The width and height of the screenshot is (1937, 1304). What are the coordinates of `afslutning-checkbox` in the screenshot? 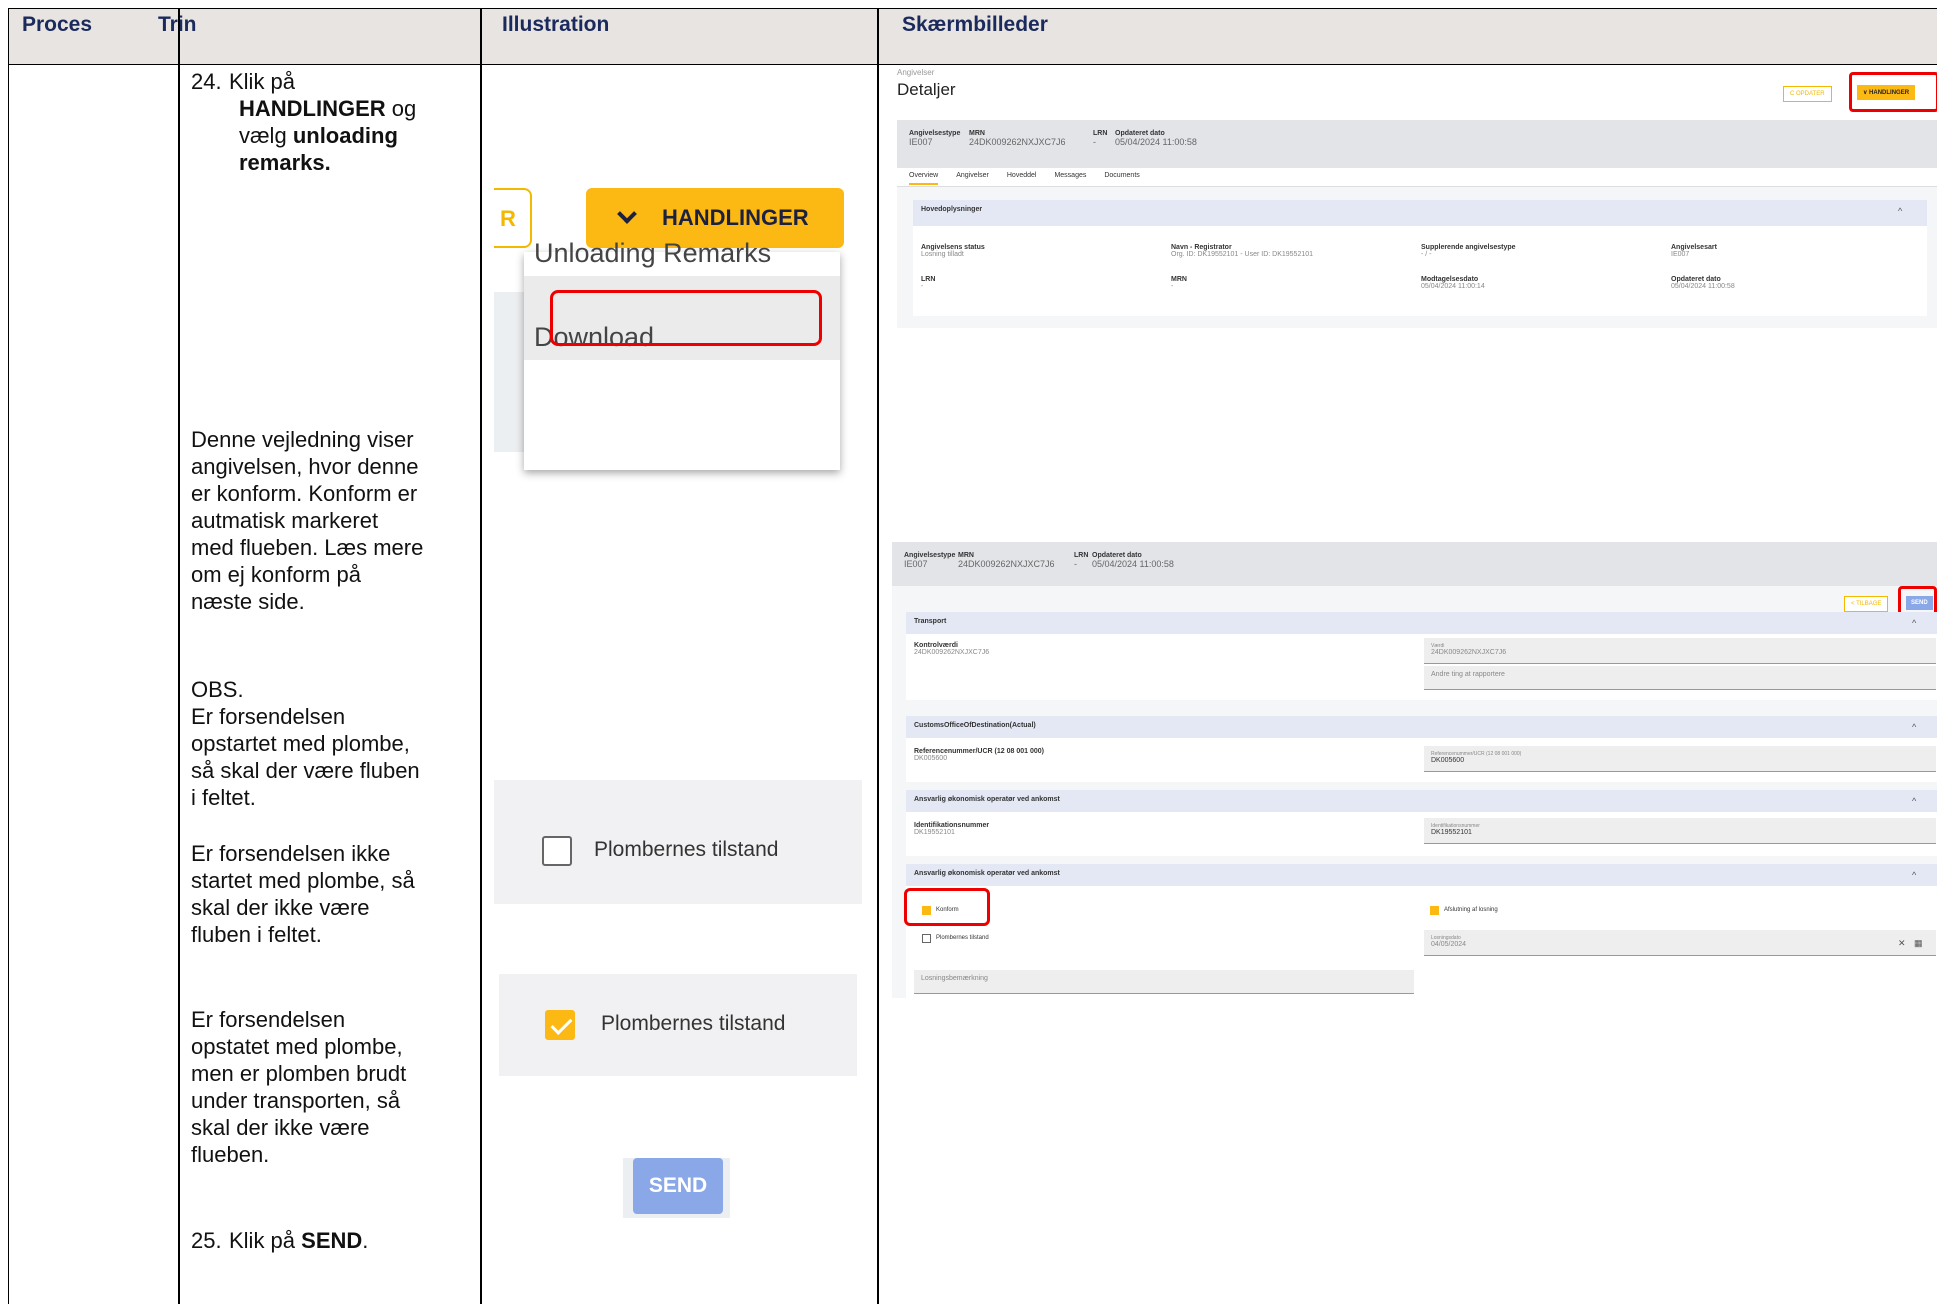 It's located at (1434, 910).